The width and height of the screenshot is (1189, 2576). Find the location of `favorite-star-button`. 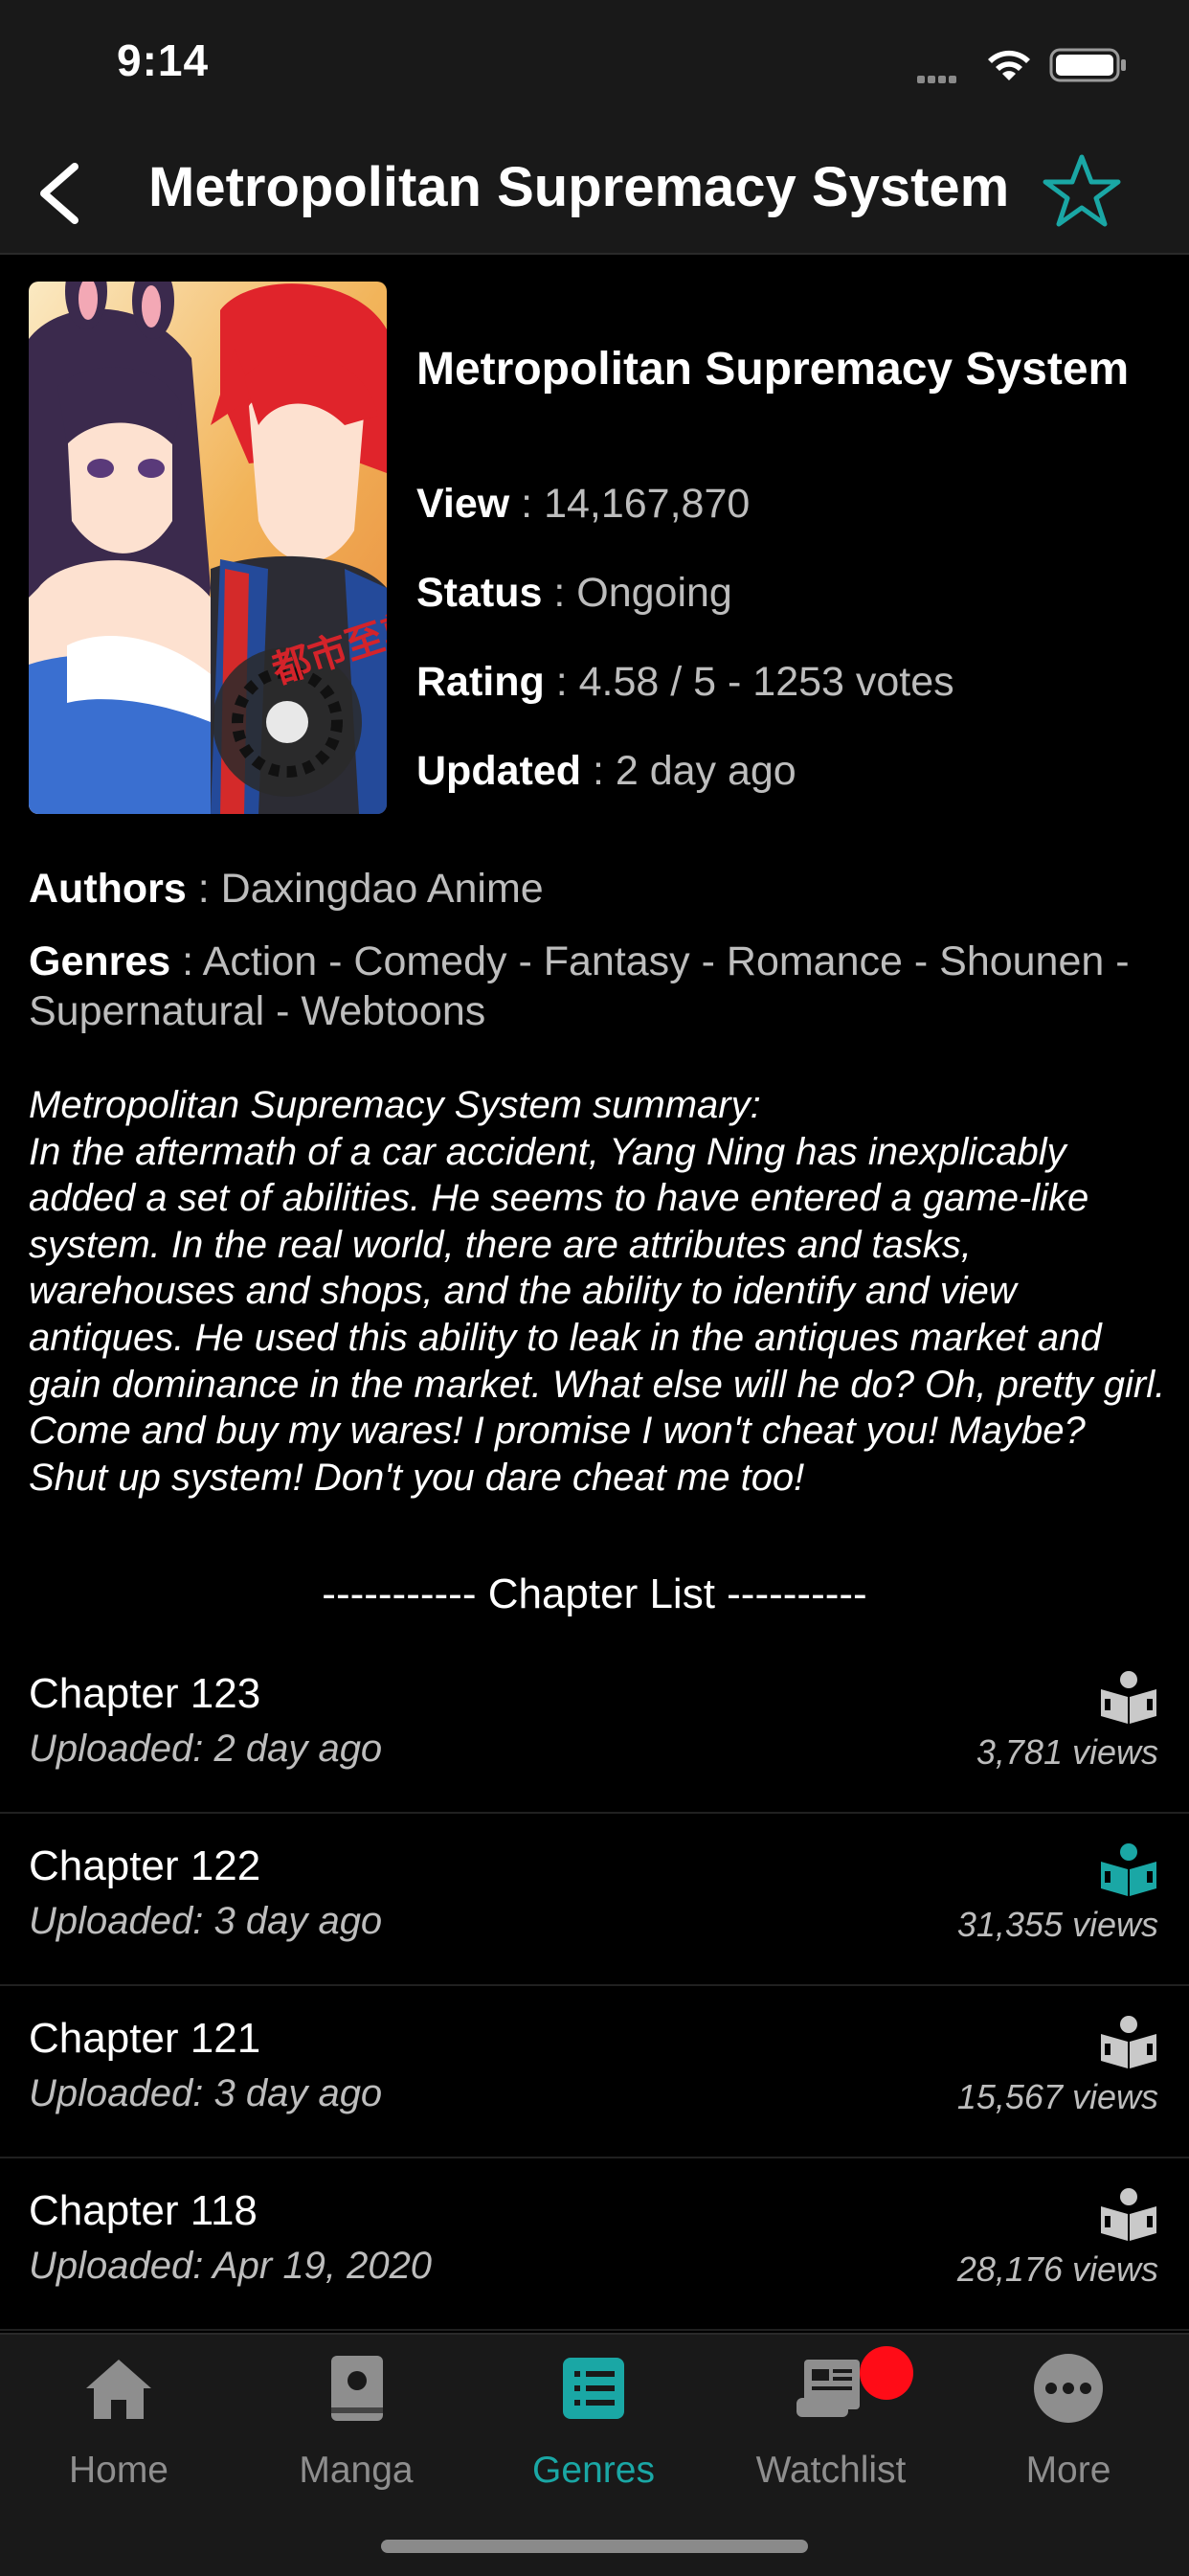

favorite-star-button is located at coordinates (1082, 191).